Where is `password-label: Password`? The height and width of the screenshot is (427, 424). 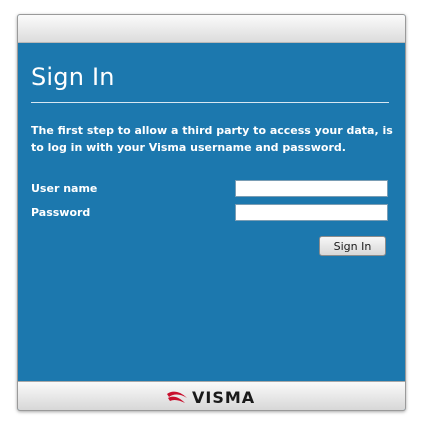 password-label: Password is located at coordinates (61, 212).